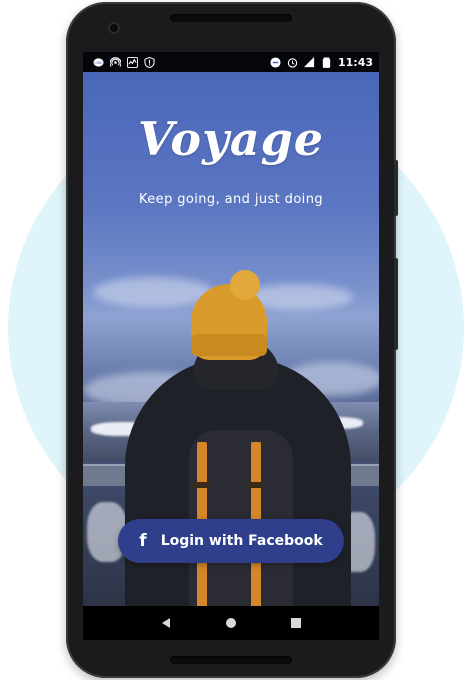 This screenshot has height=680, width=464. What do you see at coordinates (309, 62) in the screenshot?
I see `signal-icon` at bounding box center [309, 62].